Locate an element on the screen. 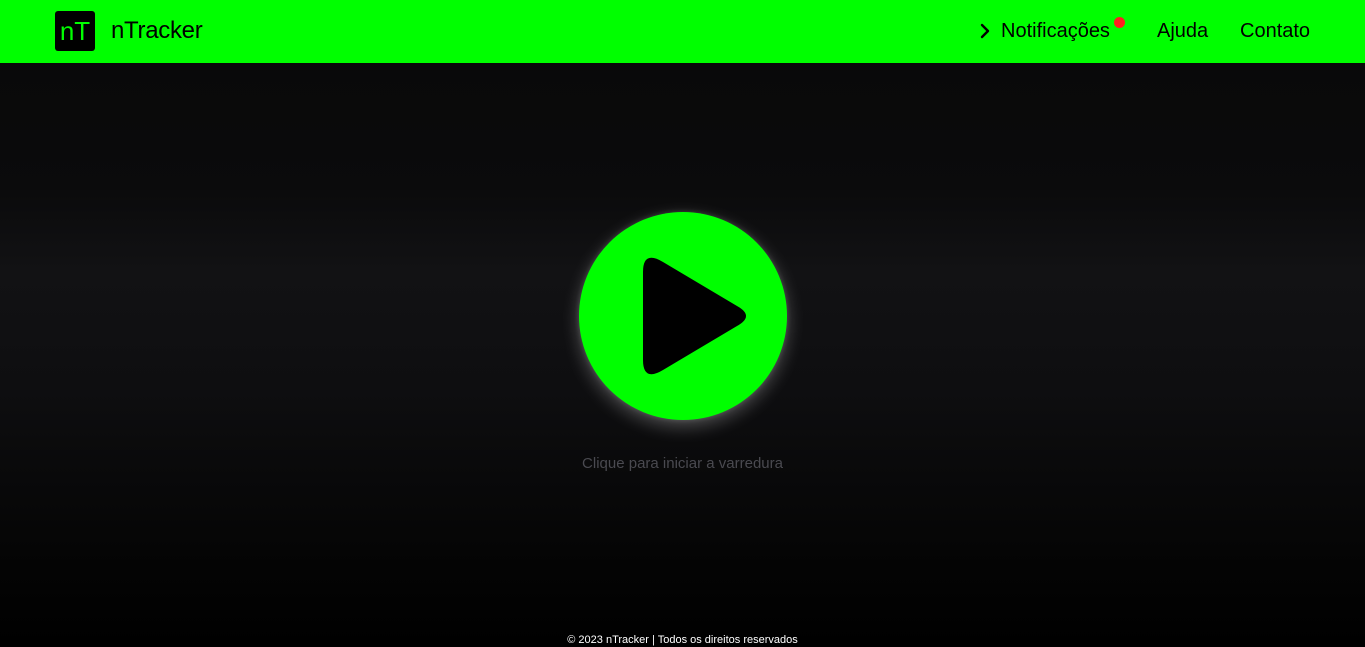  nav-help-link: Ajuda is located at coordinates (1182, 31).